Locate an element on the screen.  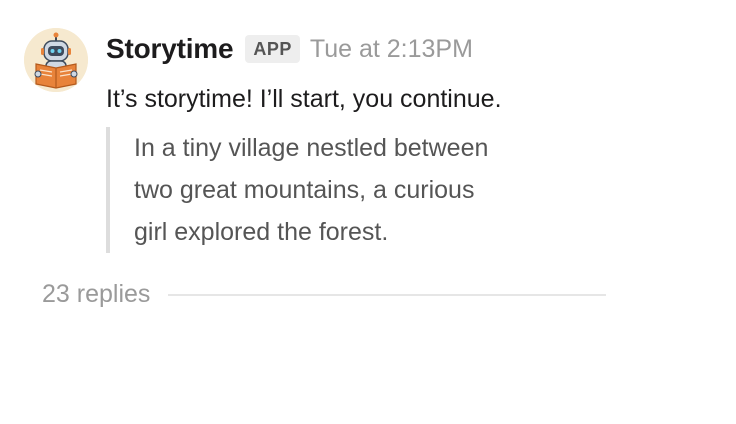
quote-line: In a tiny village nestled between is located at coordinates (311, 148).